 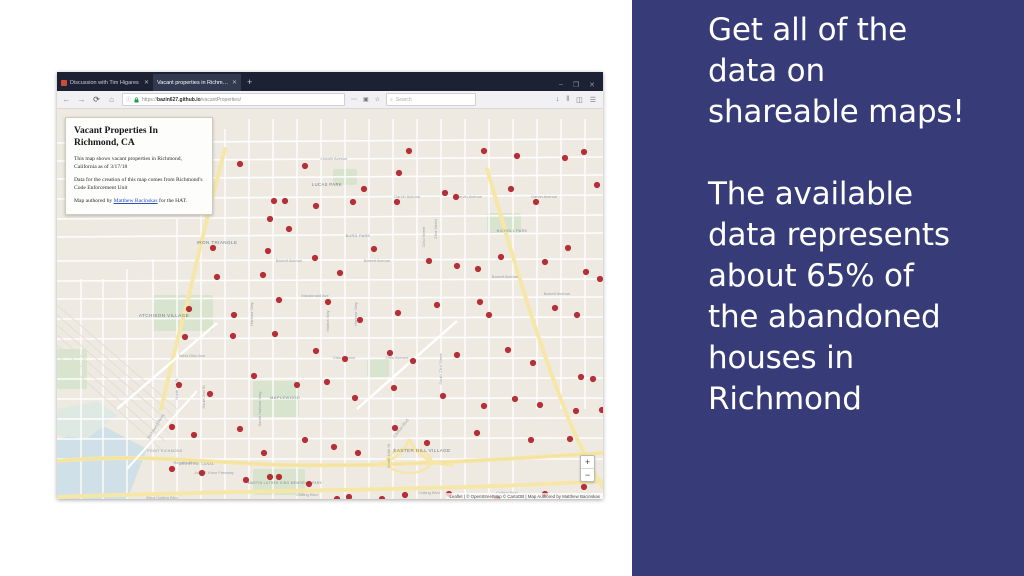 What do you see at coordinates (111, 99) in the screenshot?
I see `home-icon: ⌂` at bounding box center [111, 99].